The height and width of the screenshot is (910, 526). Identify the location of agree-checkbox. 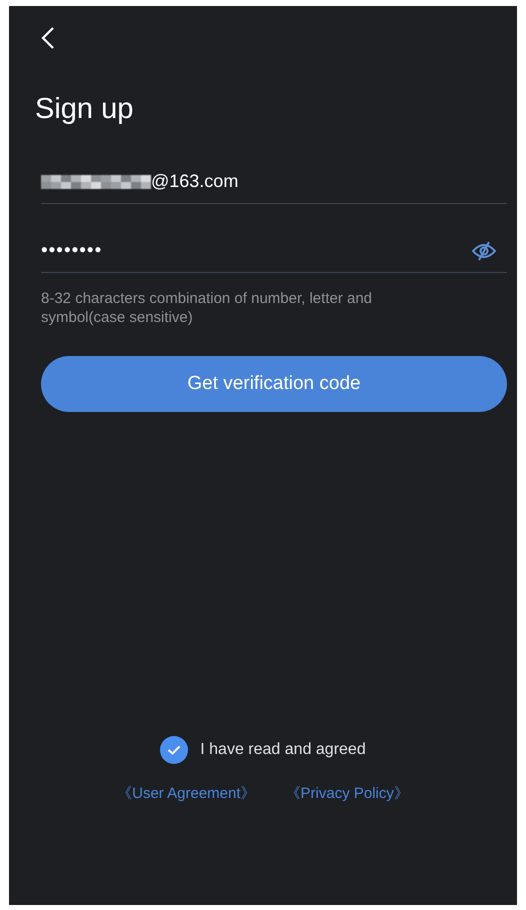
(174, 750).